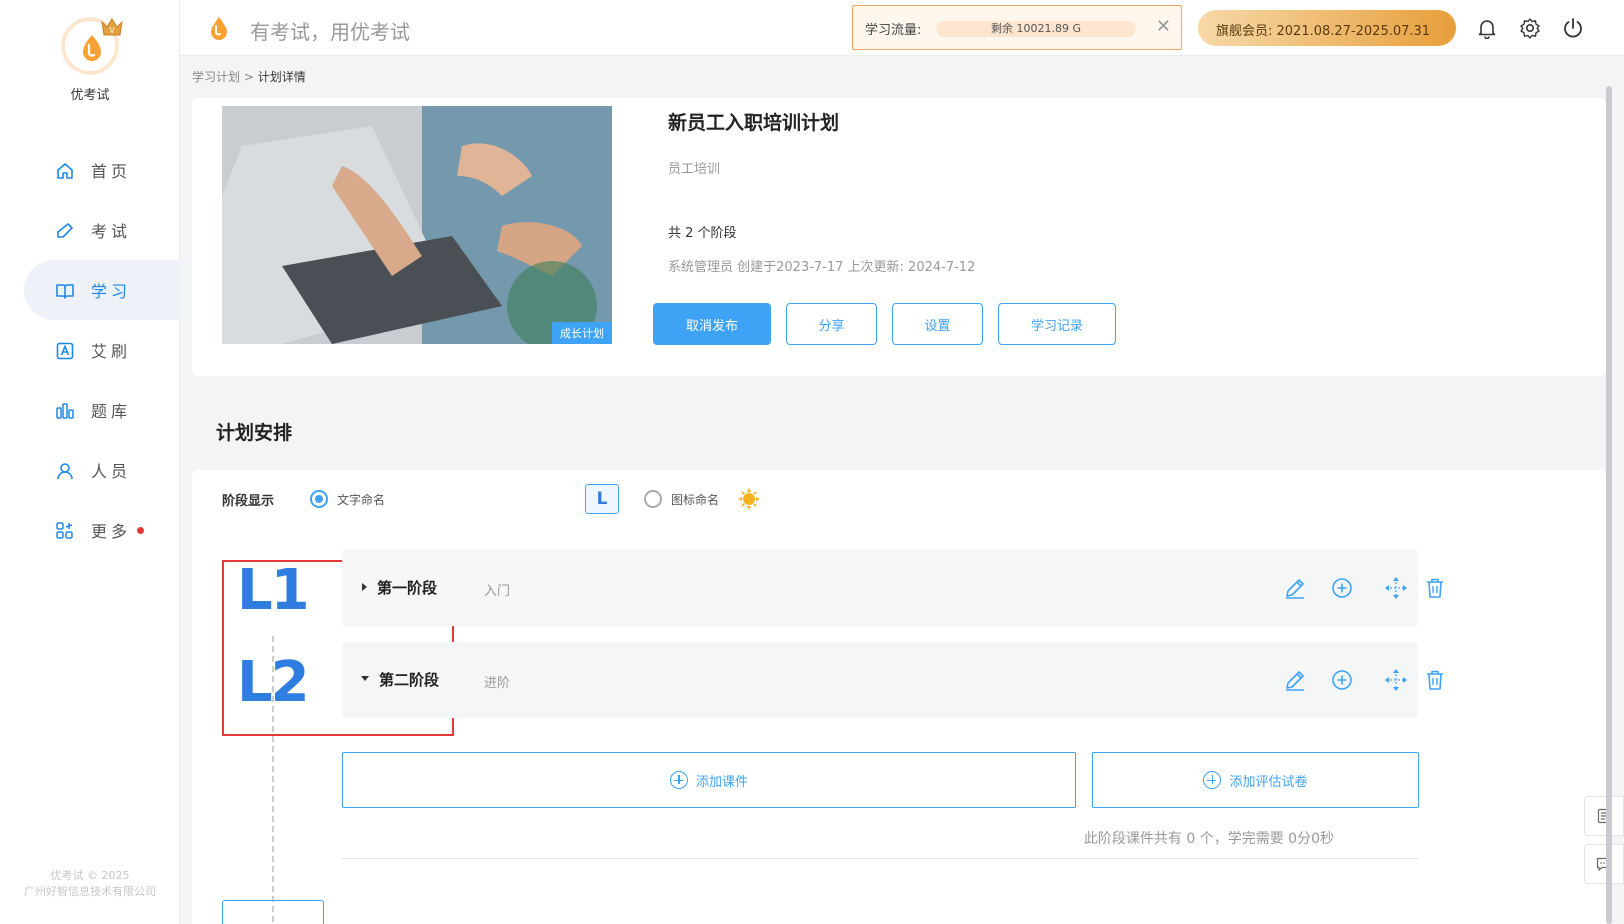  What do you see at coordinates (602, 499) in the screenshot?
I see `text-naming-badge: L` at bounding box center [602, 499].